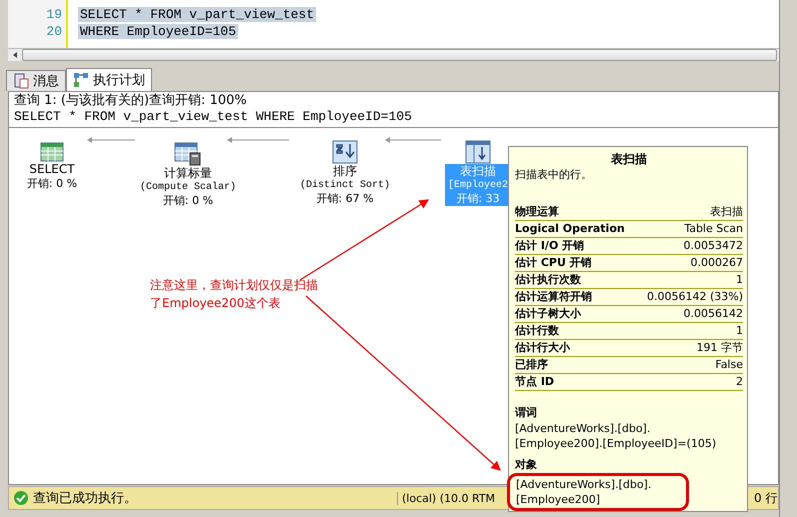  Describe the element at coordinates (21, 81) in the screenshot. I see `messages-icon` at that location.